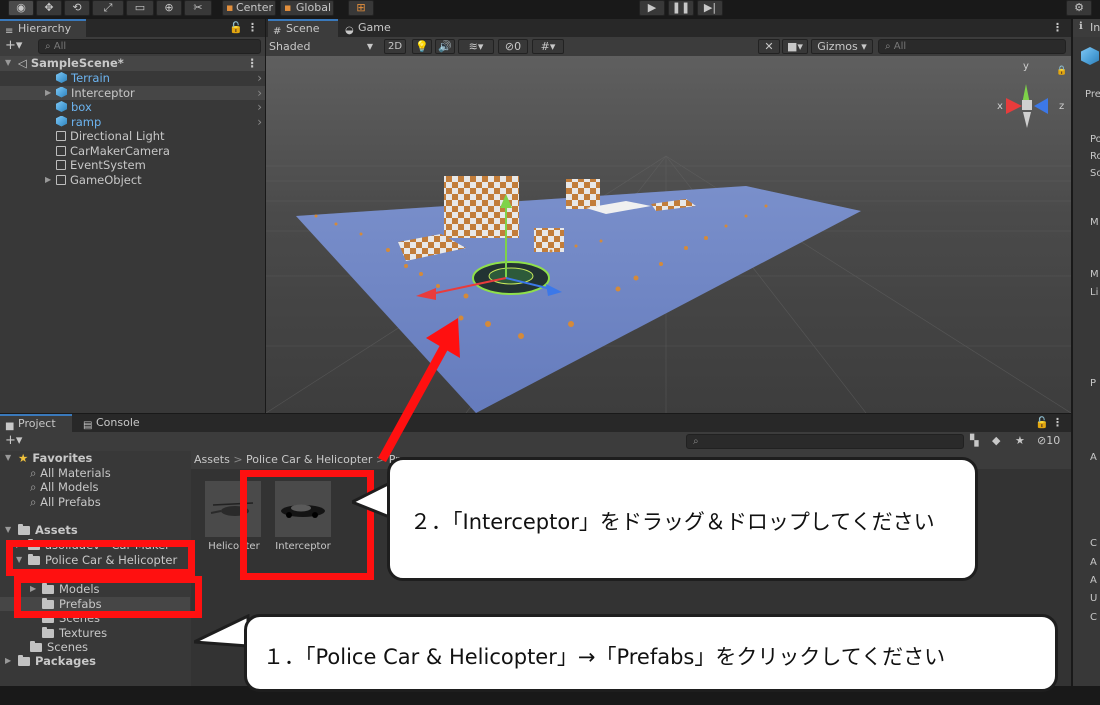 The image size is (1100, 705). Describe the element at coordinates (81, 107) in the screenshot. I see `hierarchy-item-label: box` at that location.